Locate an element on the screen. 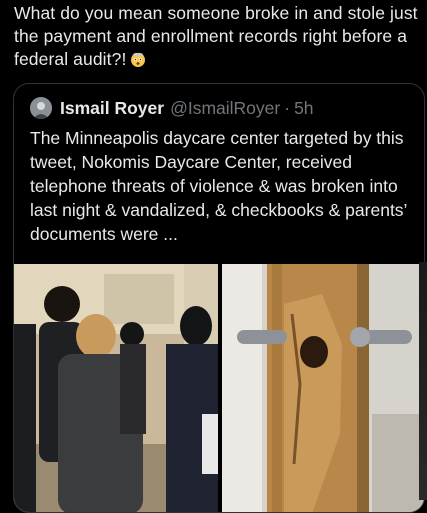  quote-timestamp: 5h is located at coordinates (303, 108).